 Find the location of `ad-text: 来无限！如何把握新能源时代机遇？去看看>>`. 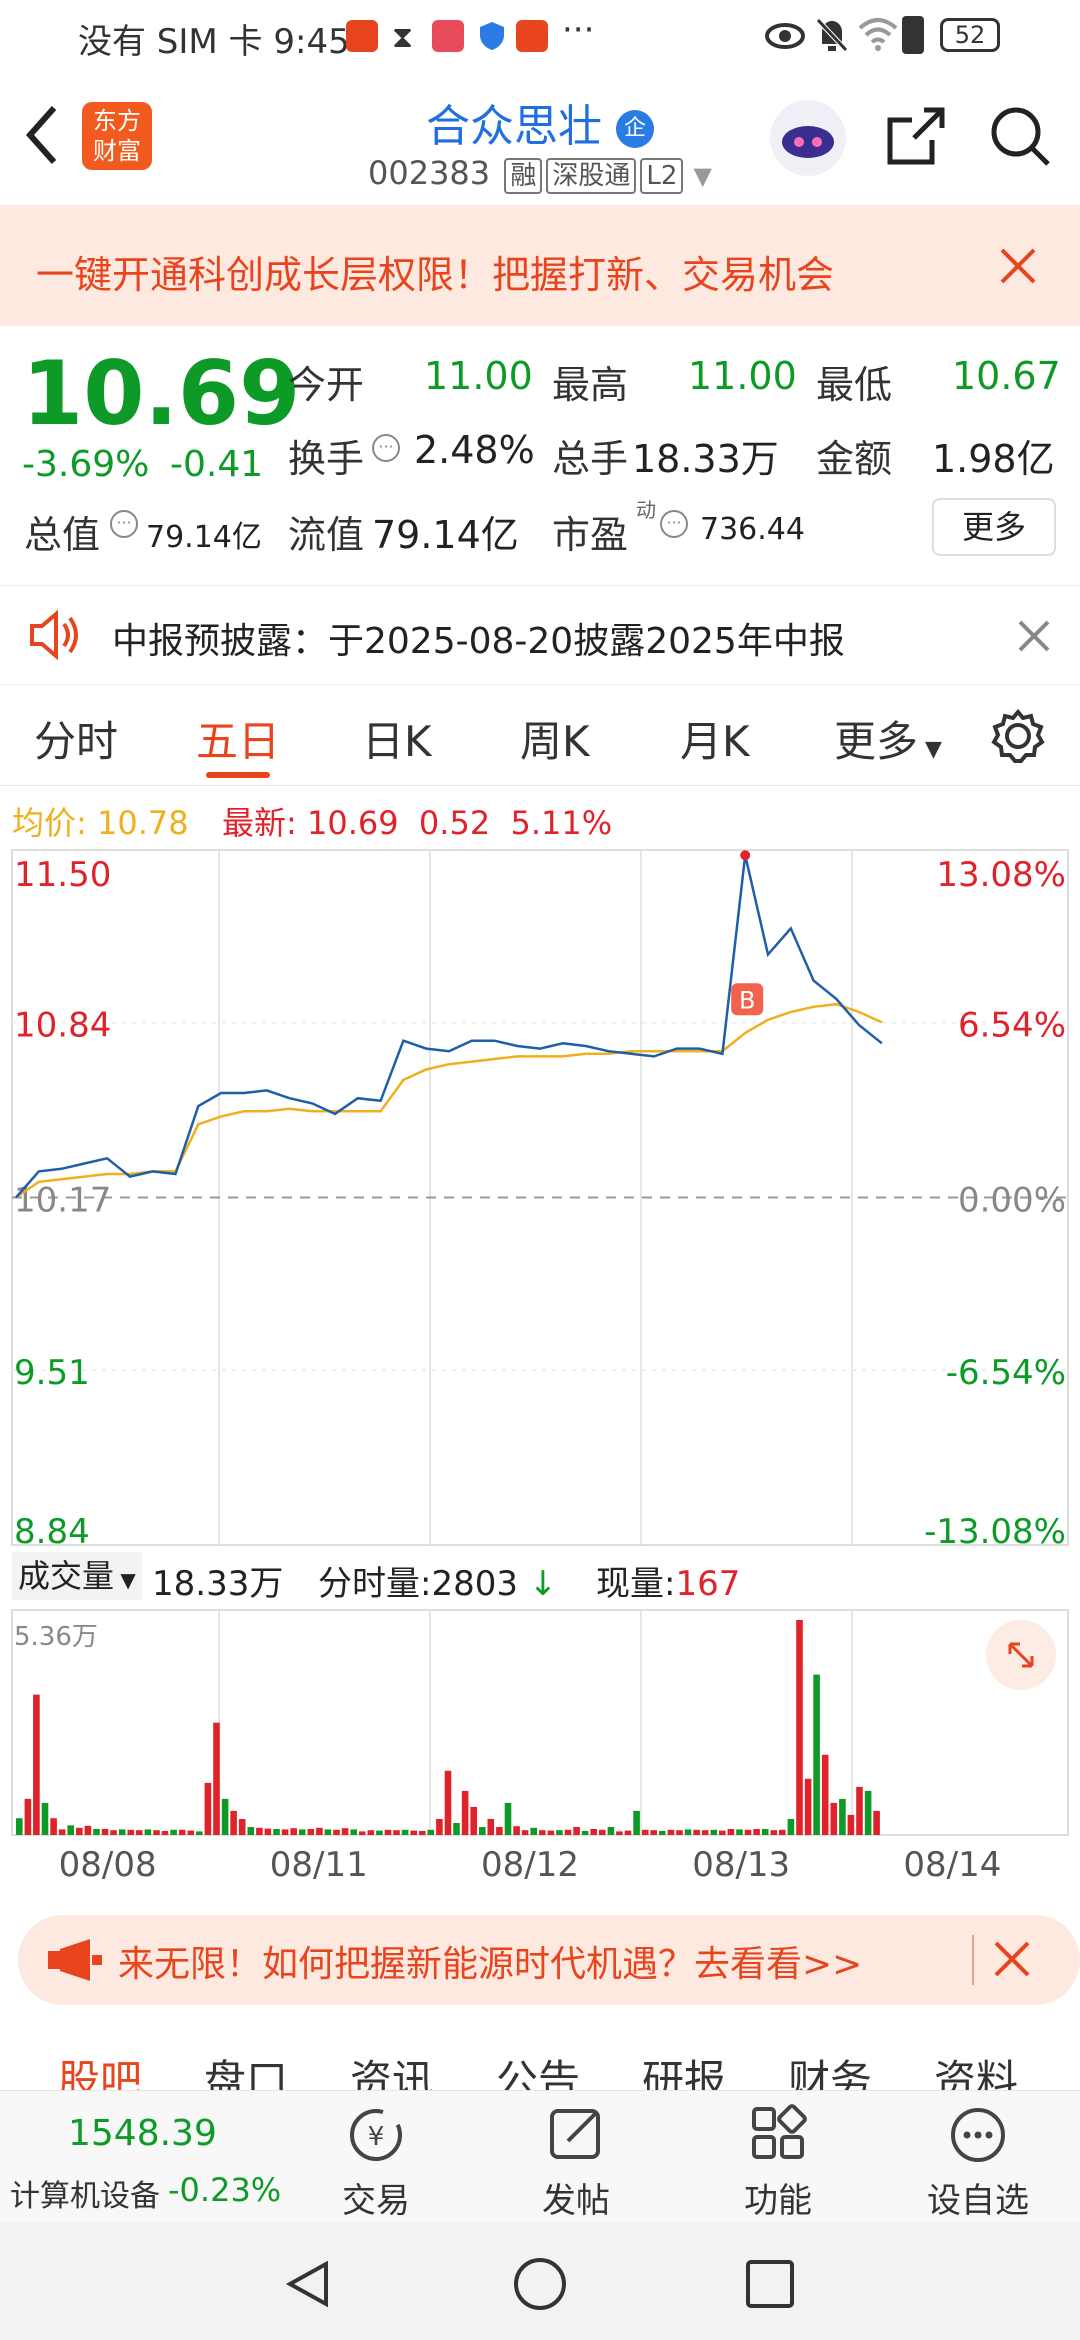

ad-text: 来无限！如何把握新能源时代机遇？去看看>> is located at coordinates (490, 1964).